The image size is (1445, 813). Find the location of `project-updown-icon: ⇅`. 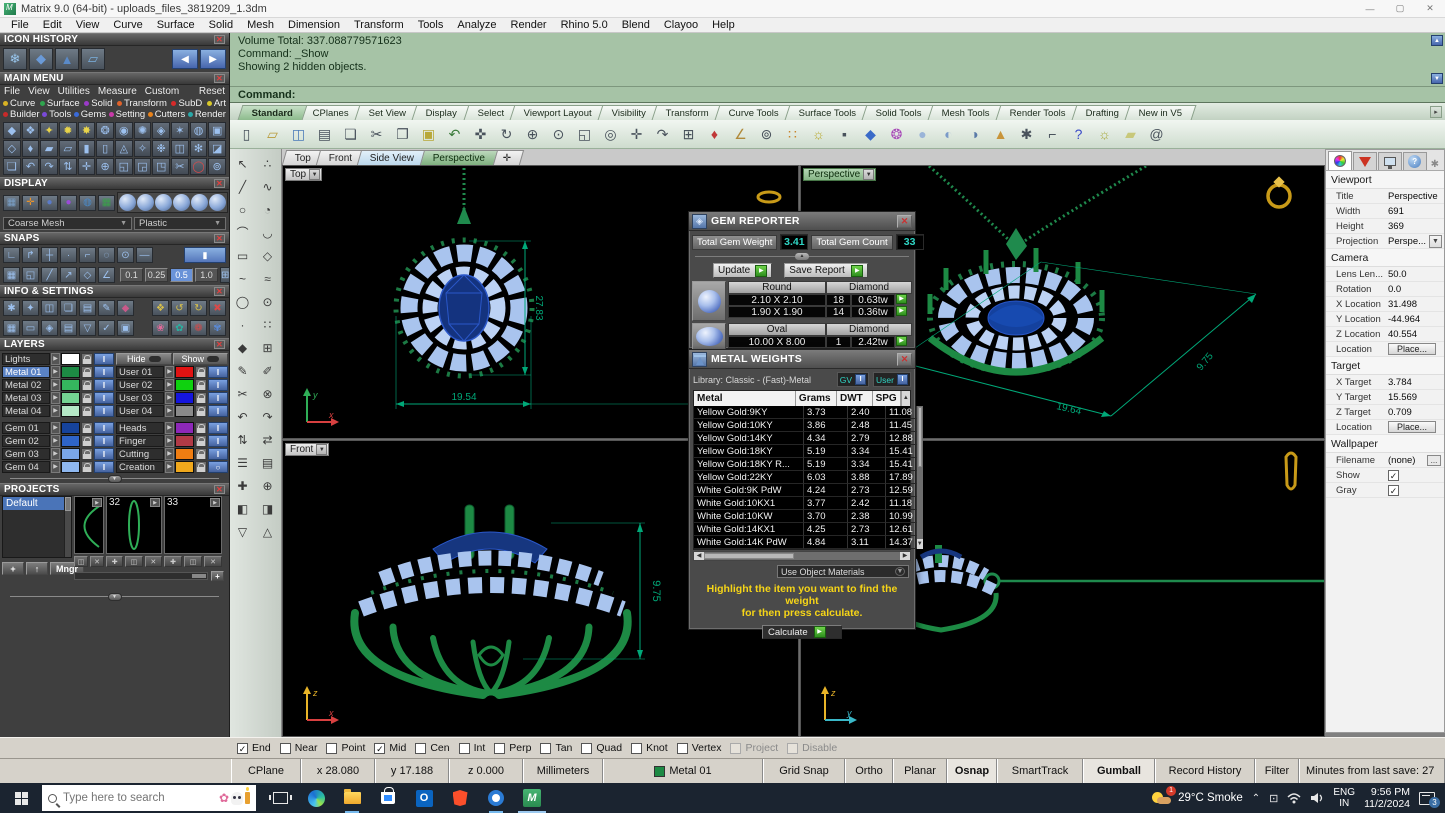

project-updown-icon: ⇅ is located at coordinates (242, 439).